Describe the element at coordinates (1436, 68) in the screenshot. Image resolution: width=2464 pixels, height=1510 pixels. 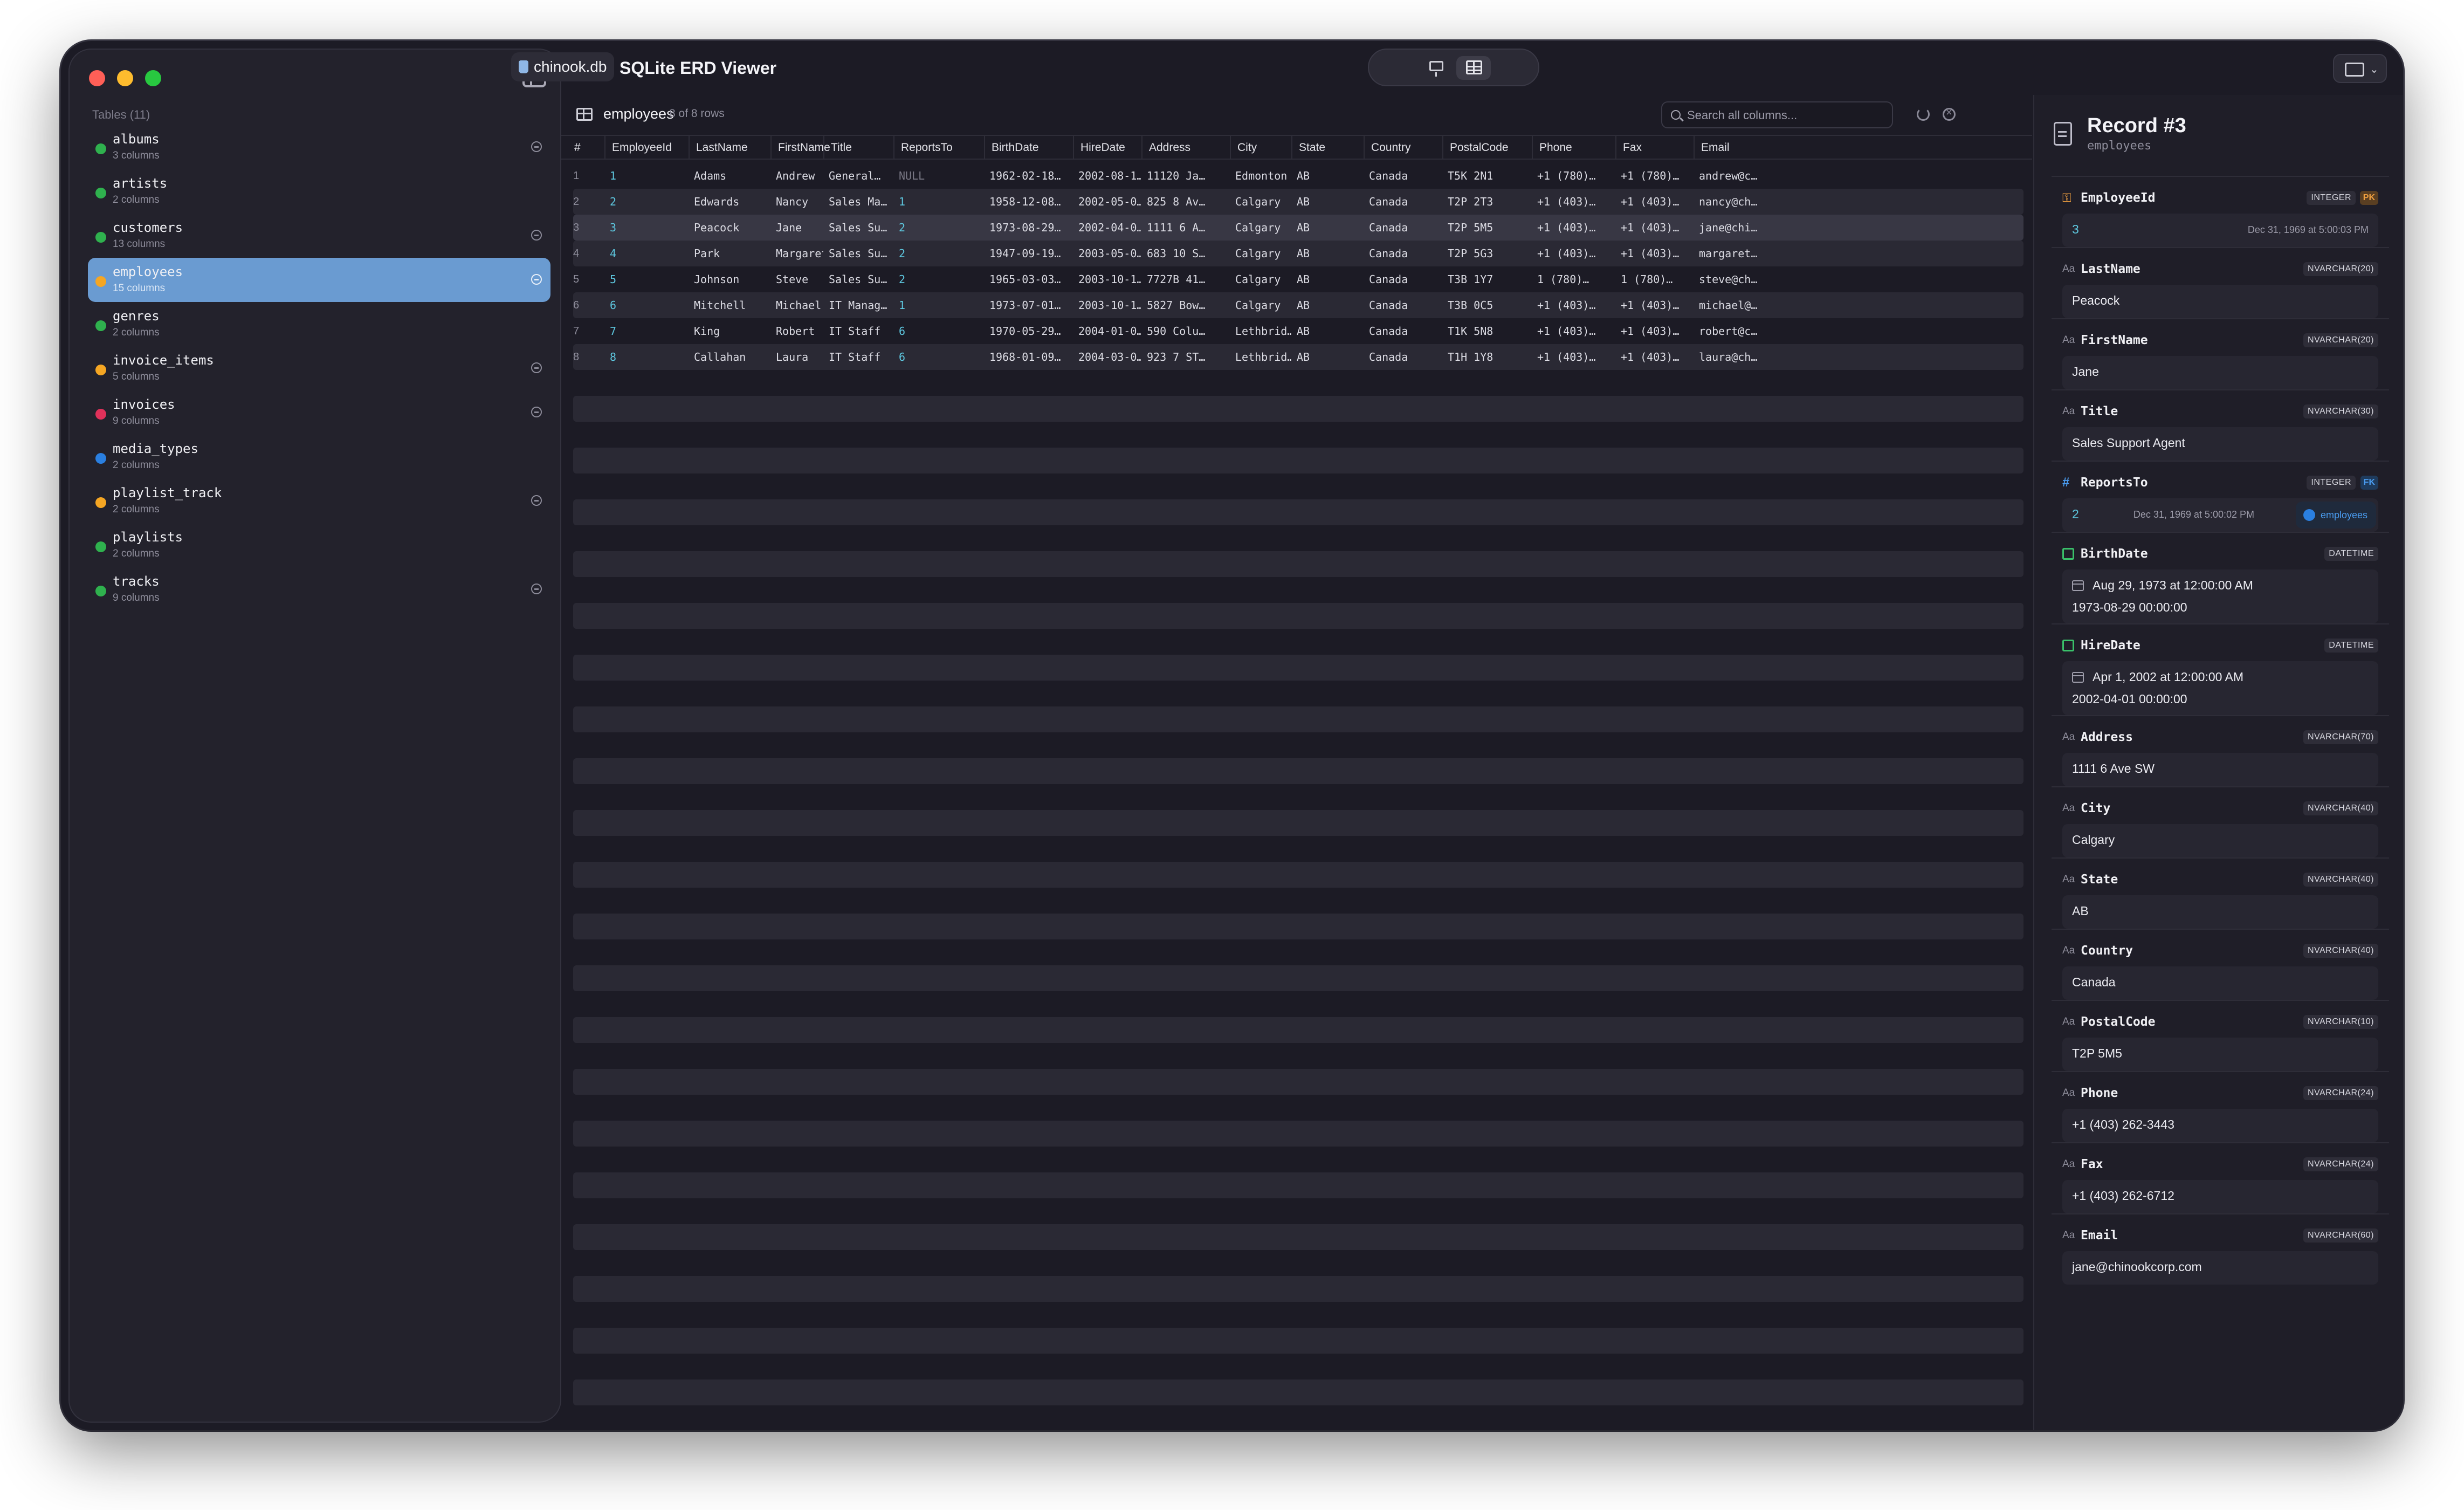
I see `diagram-view-button` at that location.